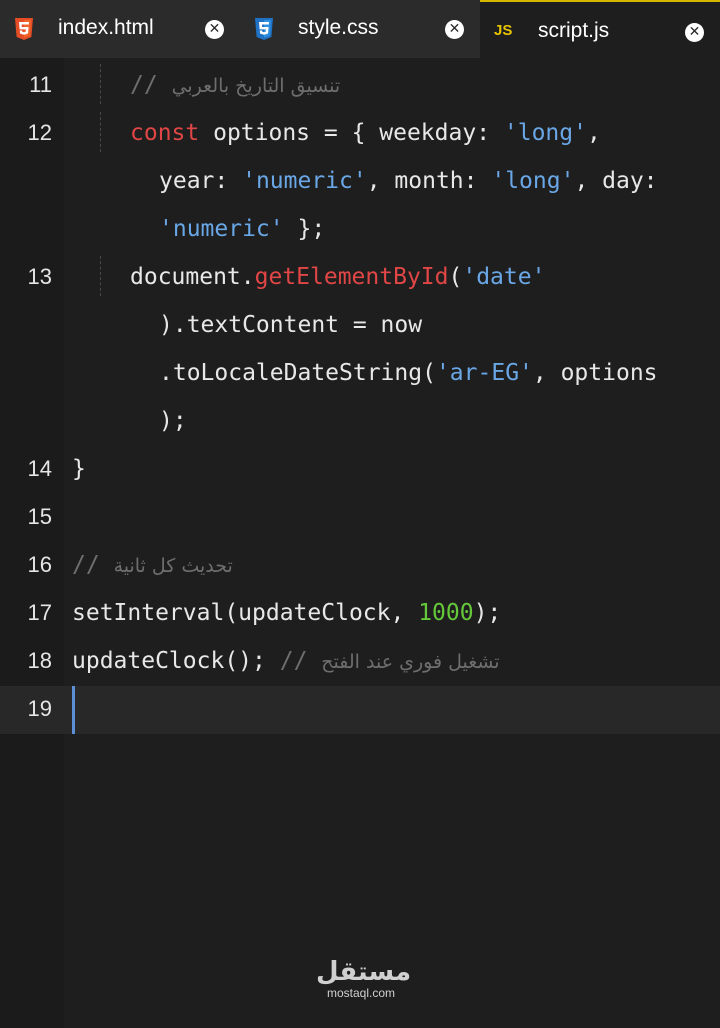  I want to click on code-line-11: // تنسيق التاريخ بالعربي, so click(235, 85).